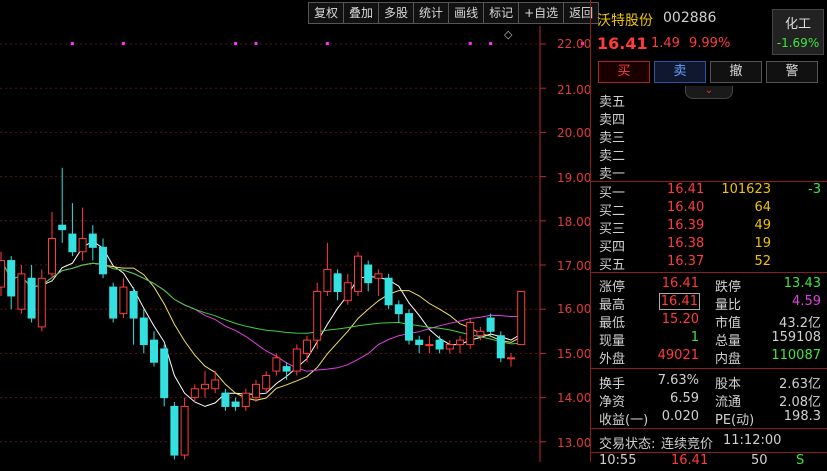 The height and width of the screenshot is (471, 827). What do you see at coordinates (508, 34) in the screenshot?
I see `diamond-marker-icon: ◇` at bounding box center [508, 34].